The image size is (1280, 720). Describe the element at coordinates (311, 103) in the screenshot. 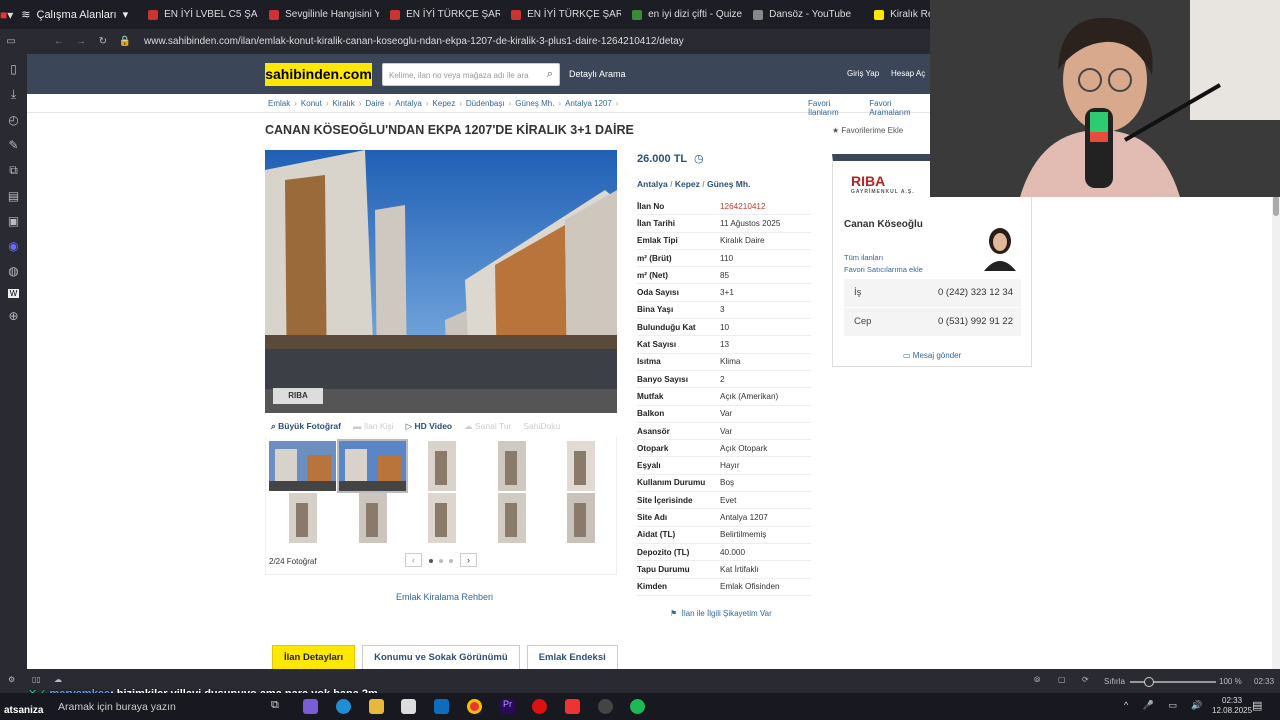

I see `breadcrumb-item: Konut` at that location.